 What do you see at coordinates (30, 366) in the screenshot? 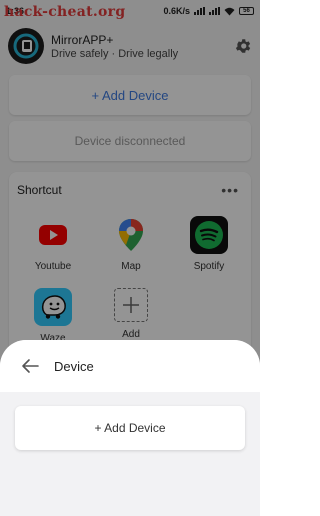
I see `back-arrow-icon` at bounding box center [30, 366].